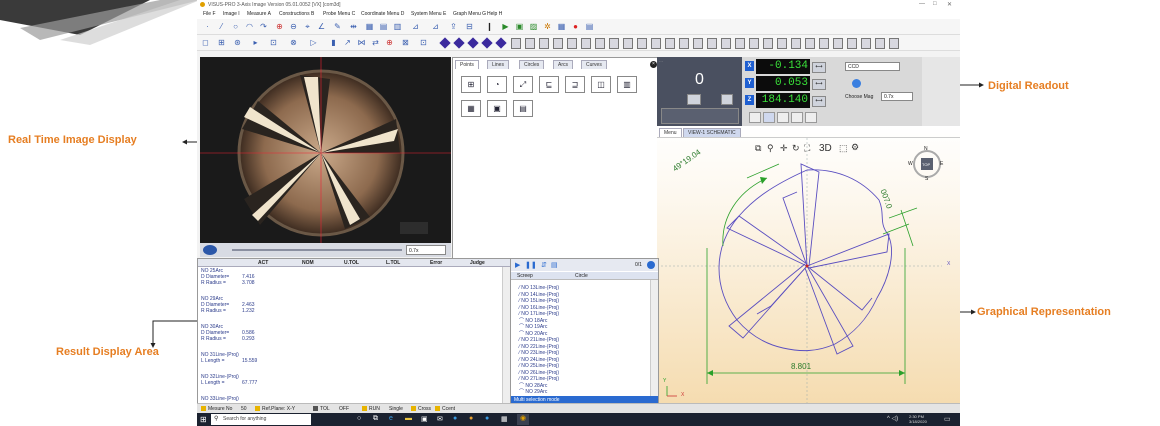 The image size is (1160, 426). What do you see at coordinates (872, 66) in the screenshot?
I see `camera-select: CCD` at bounding box center [872, 66].